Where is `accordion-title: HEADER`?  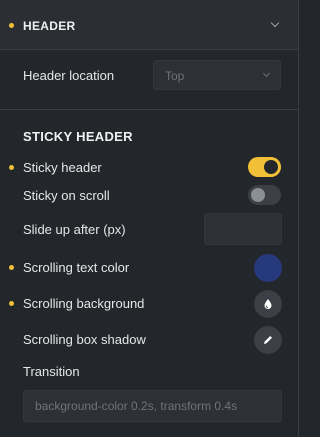
accordion-title: HEADER is located at coordinates (49, 26).